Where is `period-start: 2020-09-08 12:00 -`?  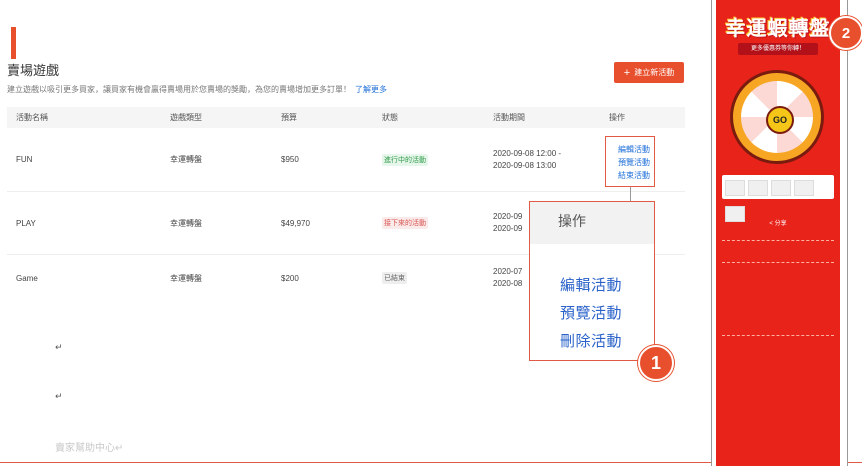
period-start: 2020-09-08 12:00 - is located at coordinates (527, 153).